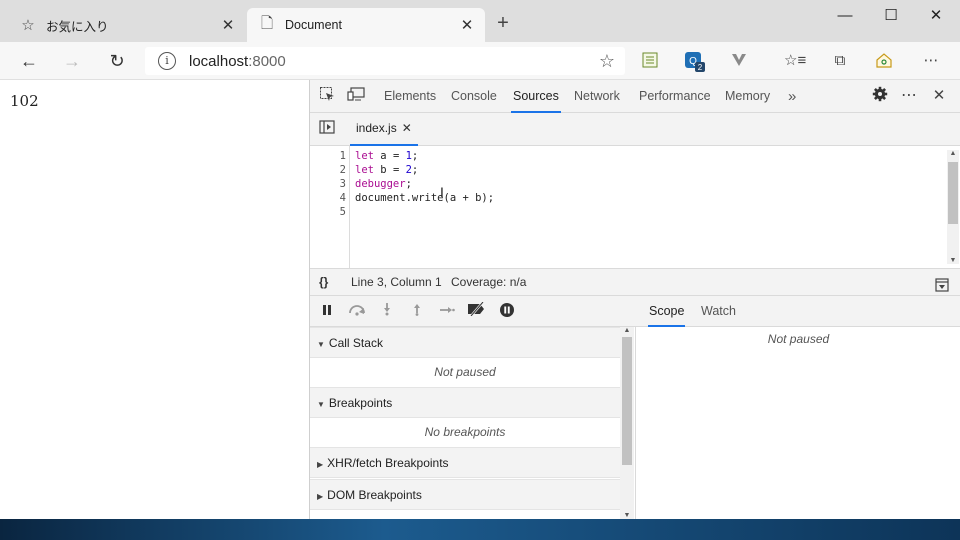 This screenshot has height=540, width=960. Describe the element at coordinates (465, 342) in the screenshot. I see `call-stack-header: ▼ Call Stack` at that location.